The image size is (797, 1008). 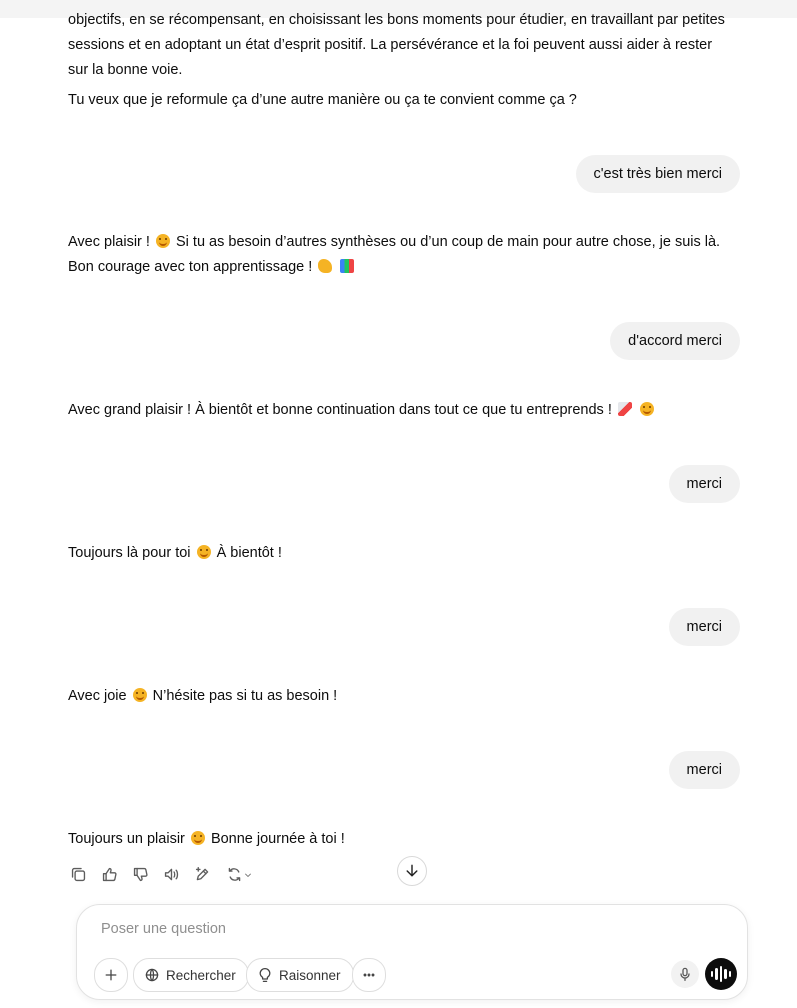 I want to click on flexed-biceps-emoji-icon, so click(x=325, y=266).